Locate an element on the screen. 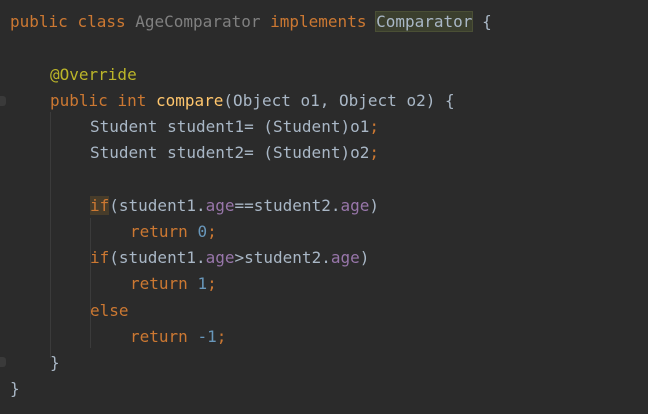  code-line-8: return 0; is located at coordinates (173, 232).